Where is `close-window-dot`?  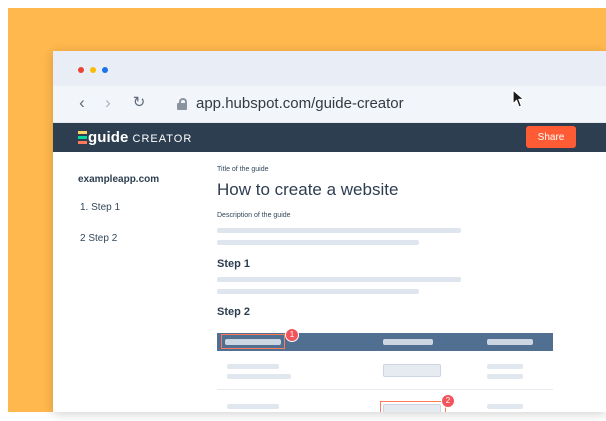
close-window-dot is located at coordinates (81, 70).